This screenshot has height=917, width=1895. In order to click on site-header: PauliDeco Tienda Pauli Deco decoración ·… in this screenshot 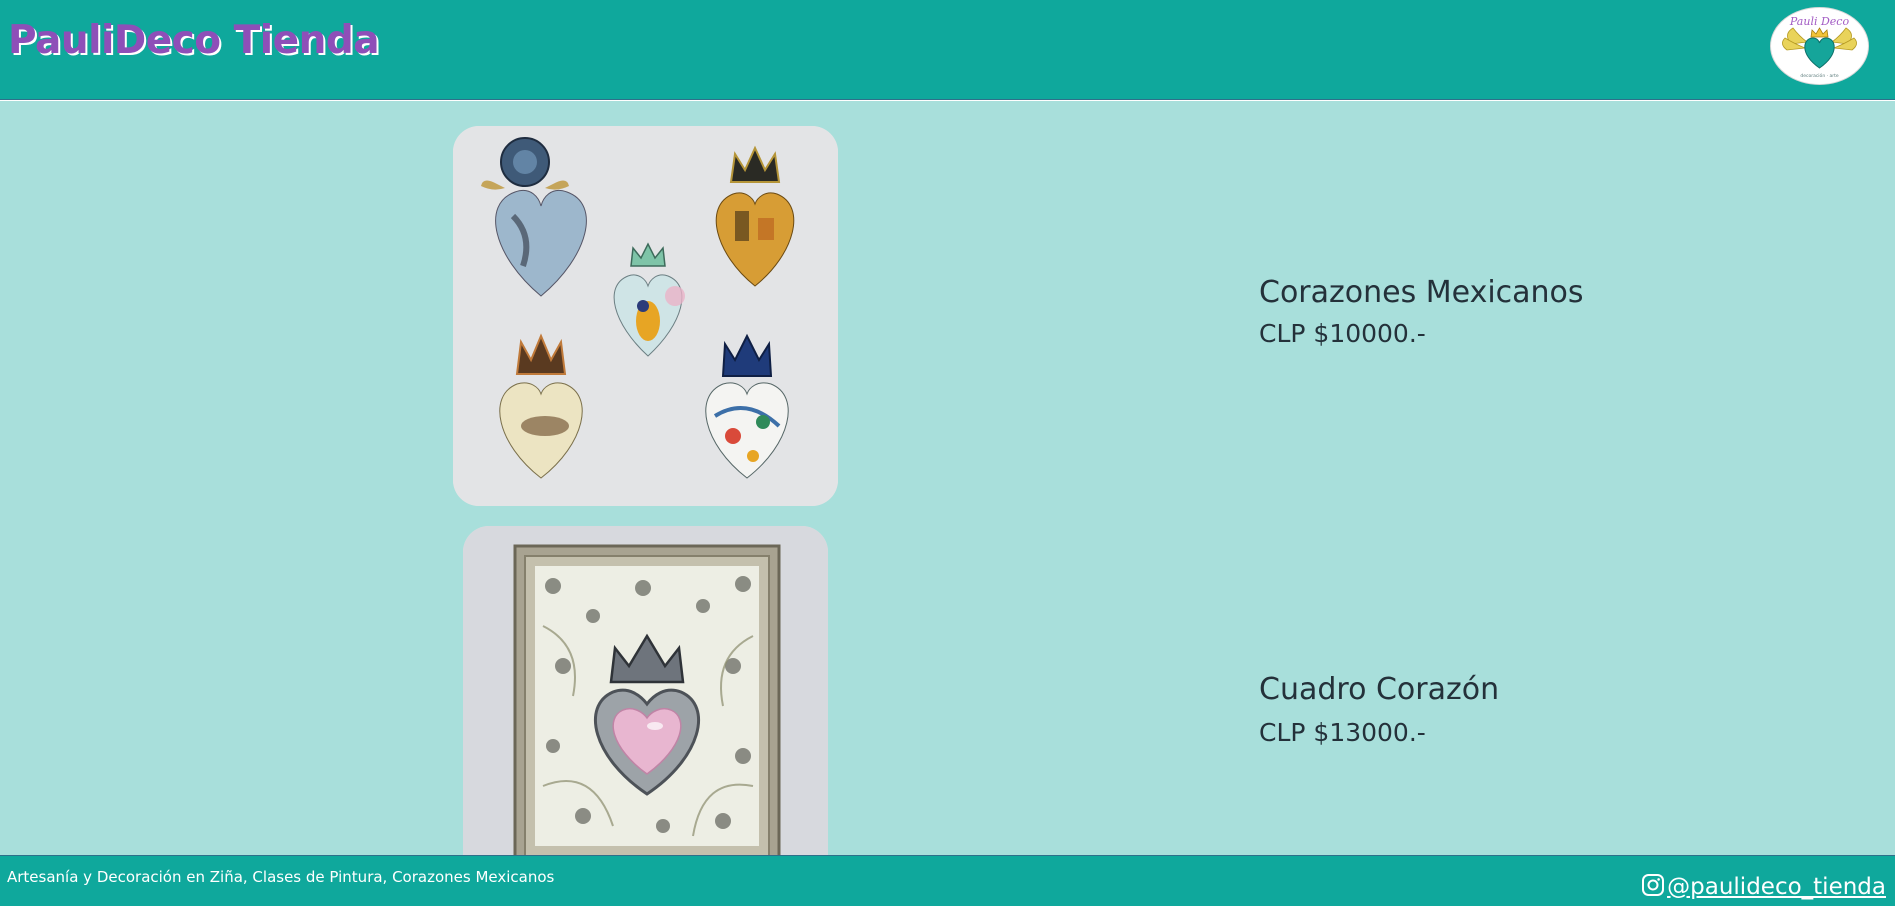, I will do `click(947, 50)`.